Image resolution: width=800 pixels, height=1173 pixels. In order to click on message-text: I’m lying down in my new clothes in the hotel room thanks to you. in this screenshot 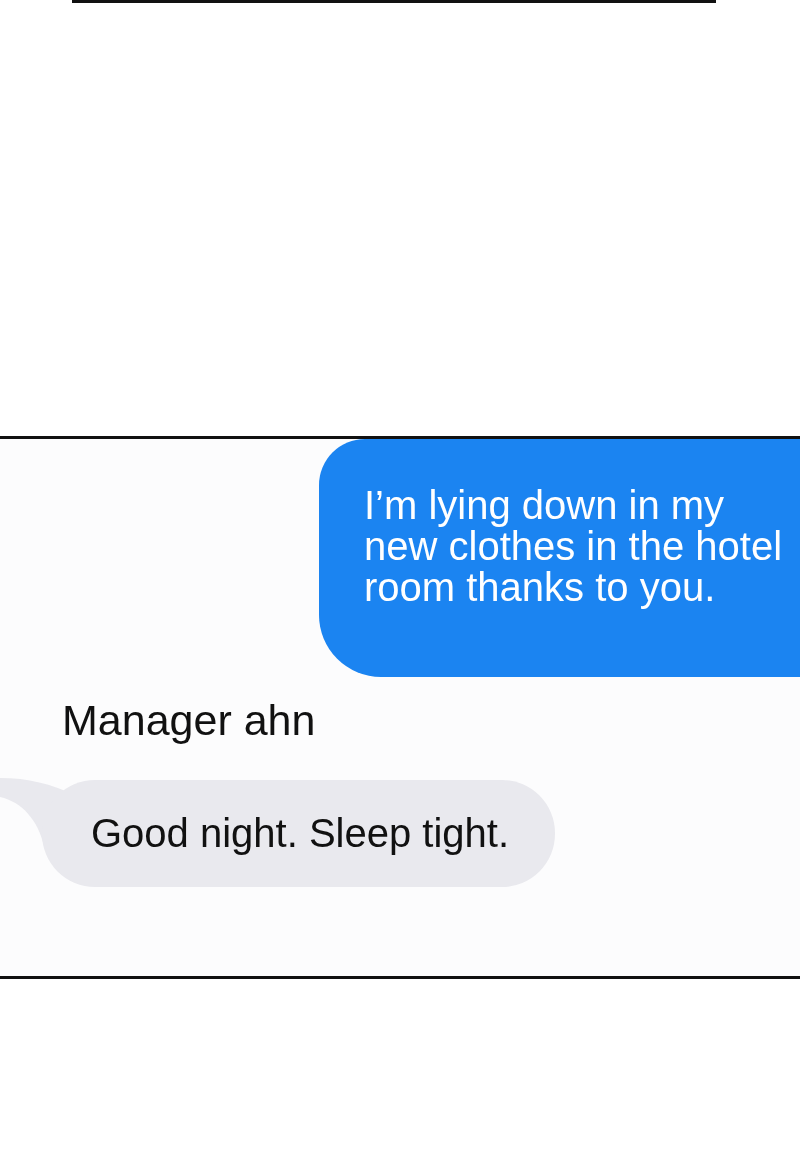, I will do `click(574, 546)`.